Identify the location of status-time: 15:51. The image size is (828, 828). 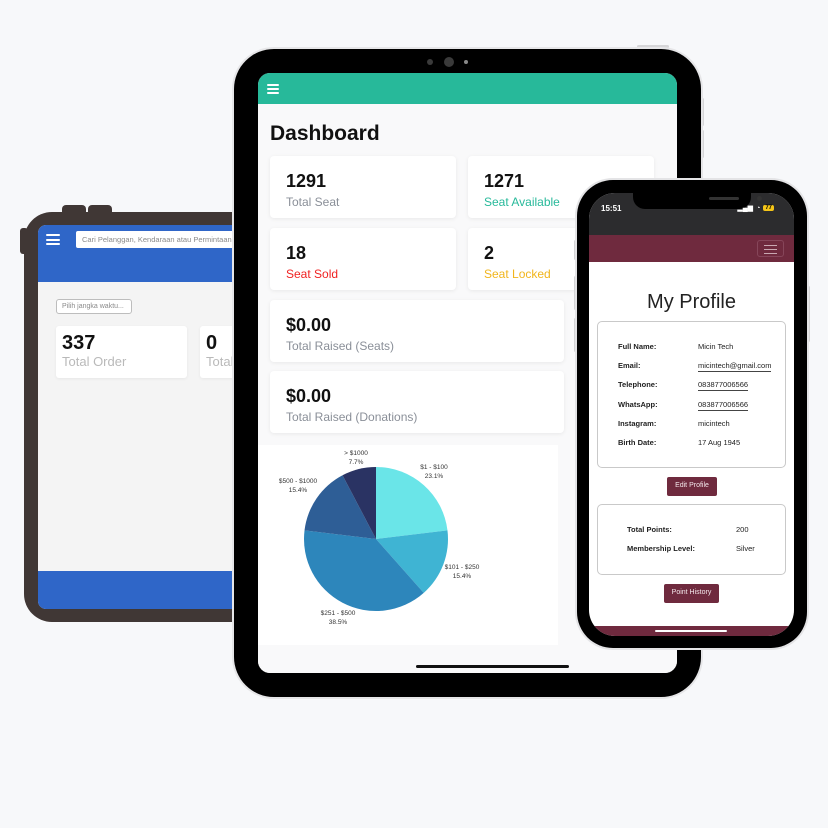
(611, 208).